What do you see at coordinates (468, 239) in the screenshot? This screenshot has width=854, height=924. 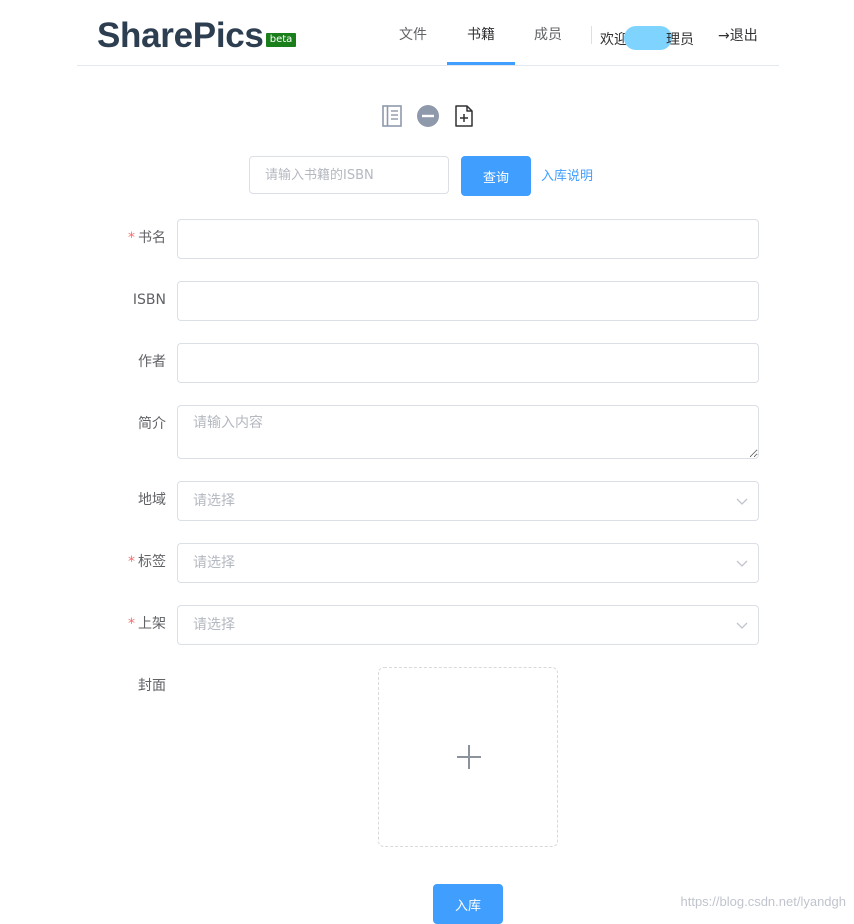 I see `book-title-input` at bounding box center [468, 239].